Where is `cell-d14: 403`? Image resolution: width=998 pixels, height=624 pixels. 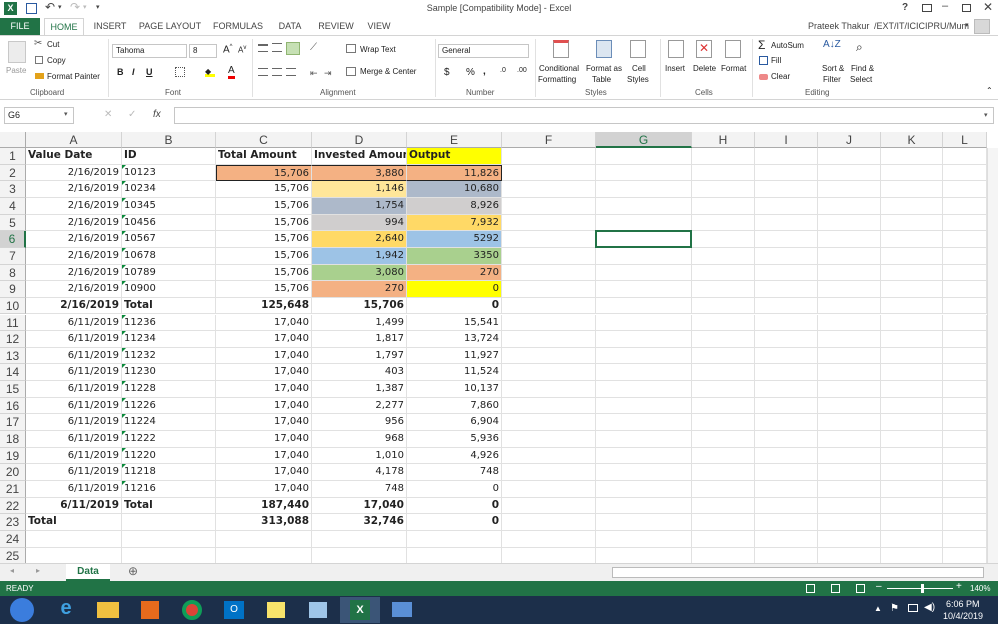
cell-d14: 403 is located at coordinates (359, 373).